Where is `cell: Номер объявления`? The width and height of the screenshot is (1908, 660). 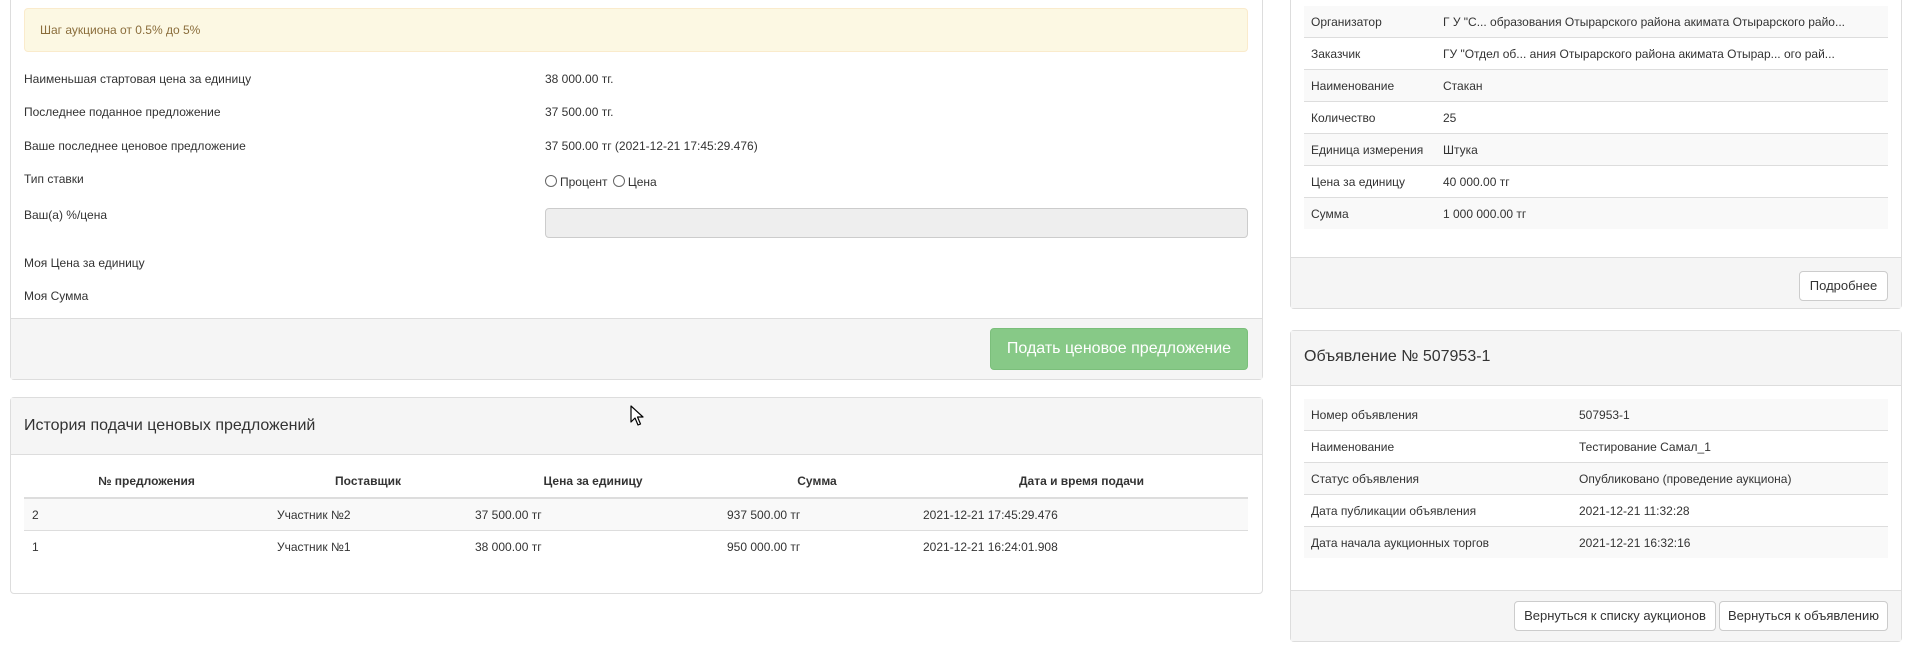
cell: Номер объявления is located at coordinates (1438, 415).